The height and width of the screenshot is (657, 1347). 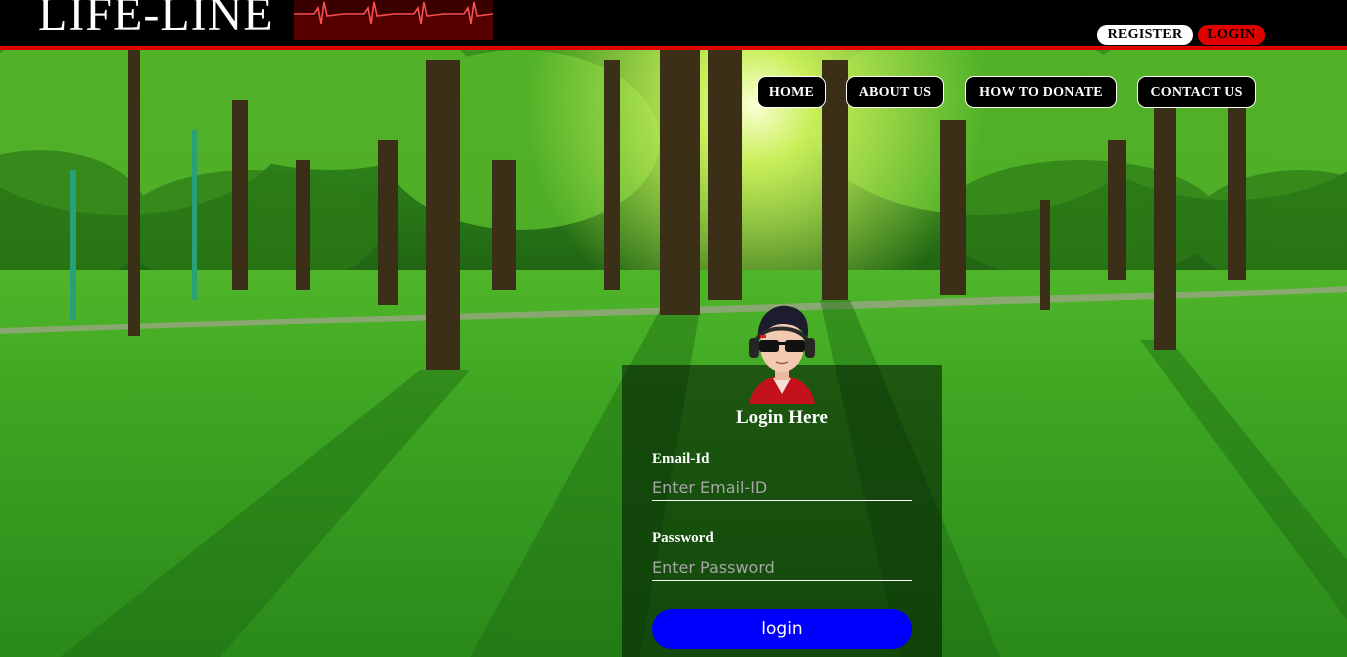 What do you see at coordinates (1145, 35) in the screenshot?
I see `register-button: REGISTER` at bounding box center [1145, 35].